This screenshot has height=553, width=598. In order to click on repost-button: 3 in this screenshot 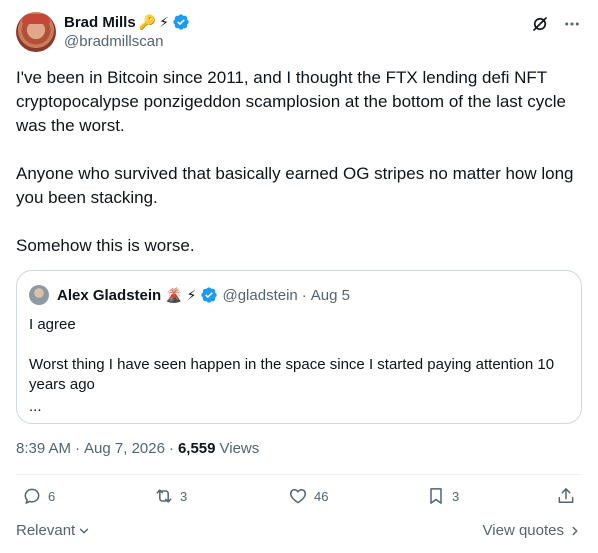, I will do `click(170, 496)`.